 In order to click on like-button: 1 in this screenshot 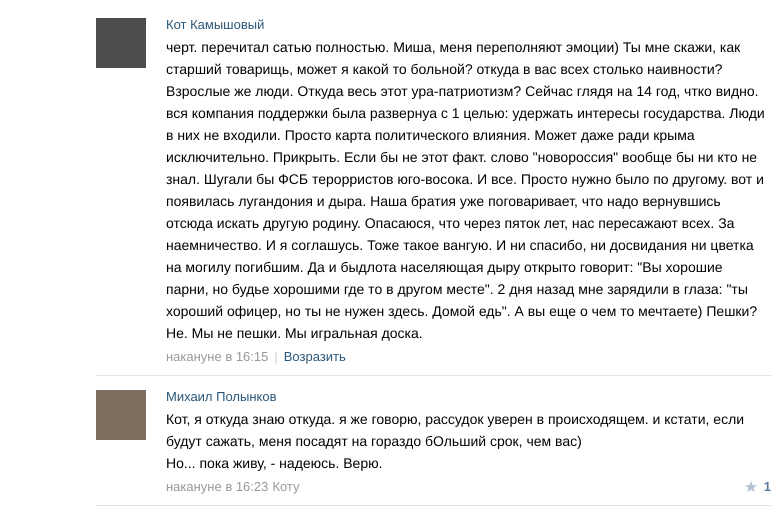, I will do `click(757, 487)`.